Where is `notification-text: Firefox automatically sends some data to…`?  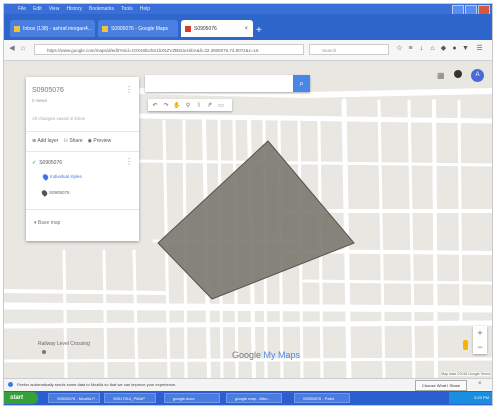 notification-text: Firefox automatically sends some data to… is located at coordinates (97, 384).